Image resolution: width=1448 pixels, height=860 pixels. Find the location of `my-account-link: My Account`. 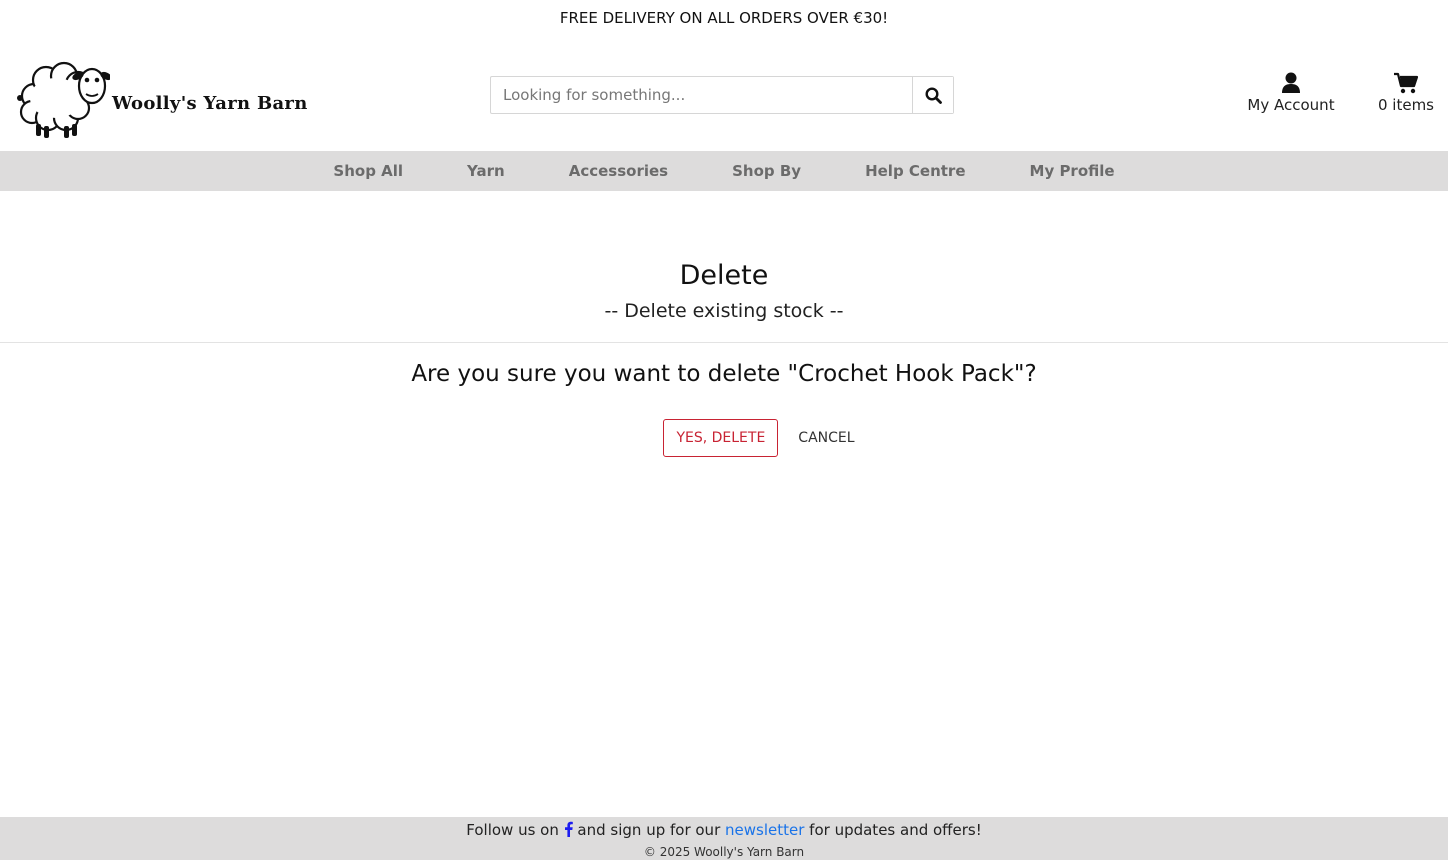

my-account-link: My Account is located at coordinates (1291, 92).